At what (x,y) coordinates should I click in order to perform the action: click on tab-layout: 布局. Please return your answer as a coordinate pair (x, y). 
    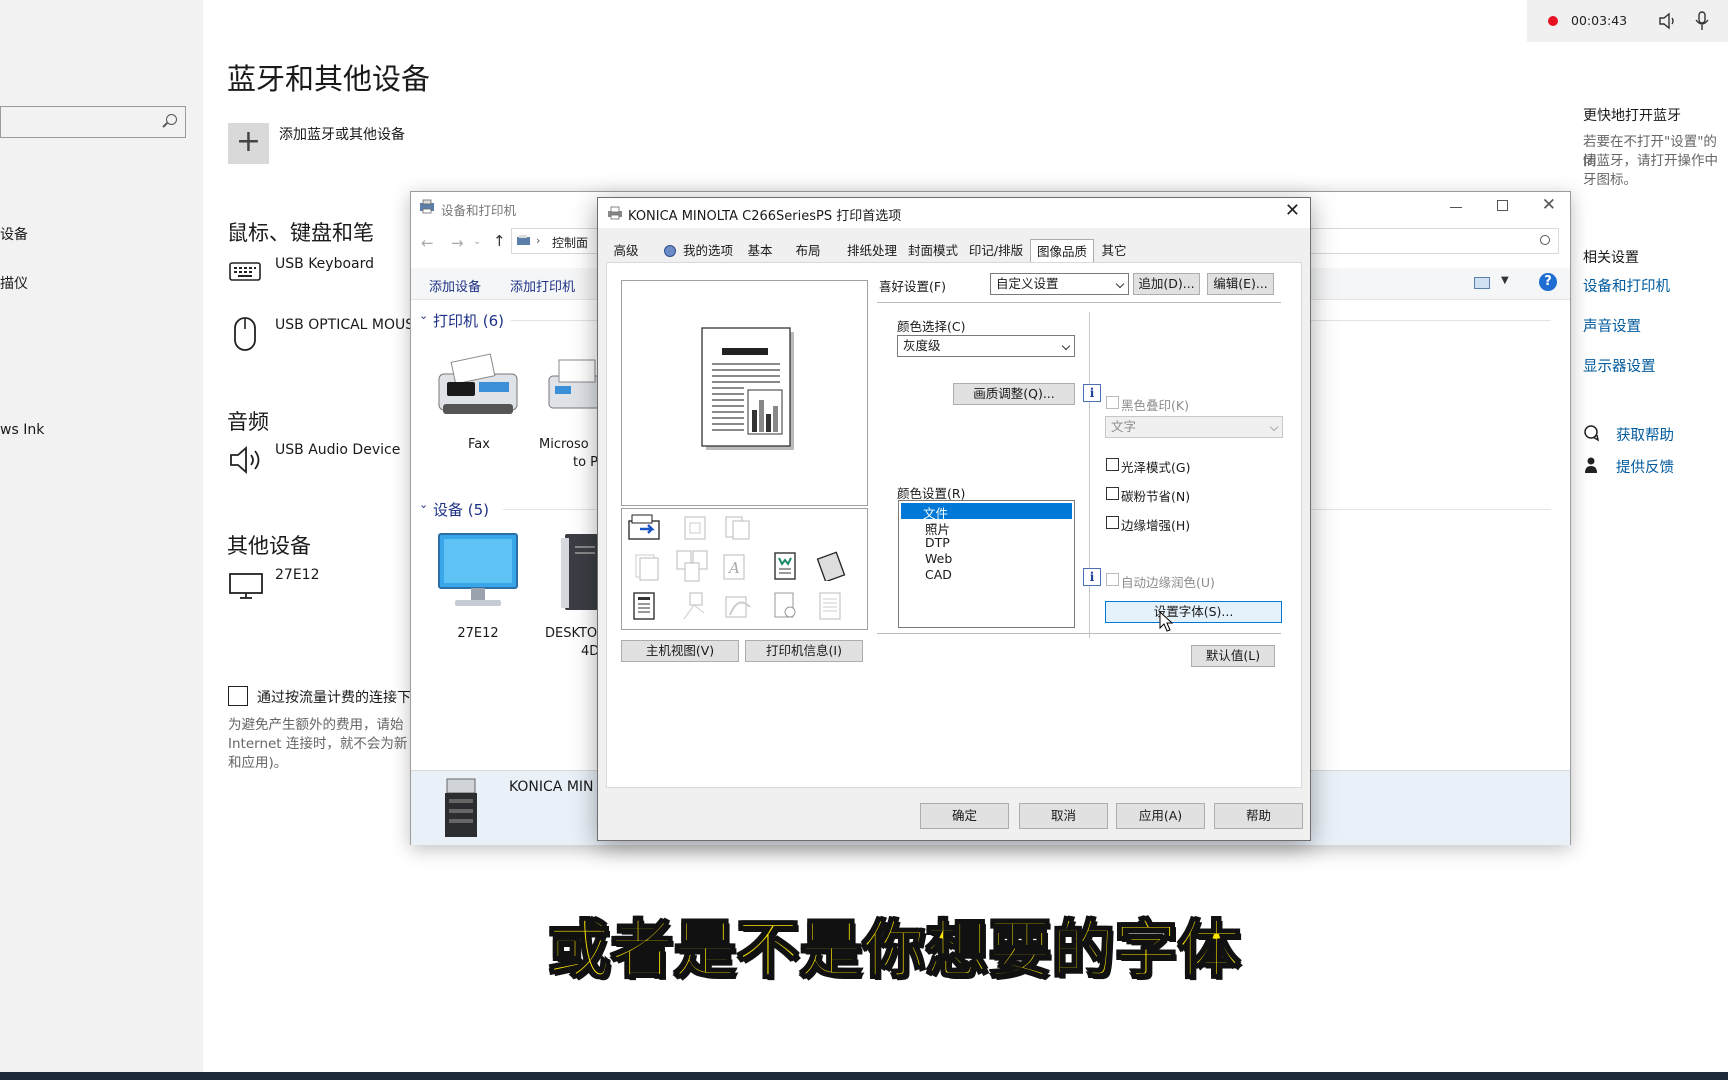
    Looking at the image, I should click on (808, 251).